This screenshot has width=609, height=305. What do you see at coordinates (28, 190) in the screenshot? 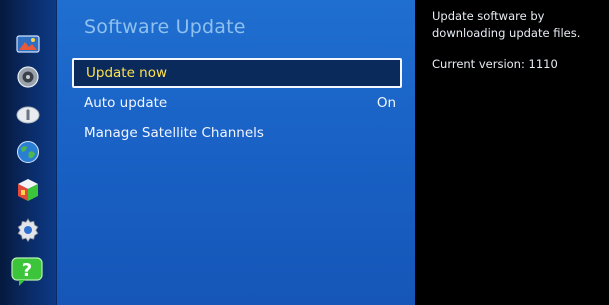
I see `system-icon` at bounding box center [28, 190].